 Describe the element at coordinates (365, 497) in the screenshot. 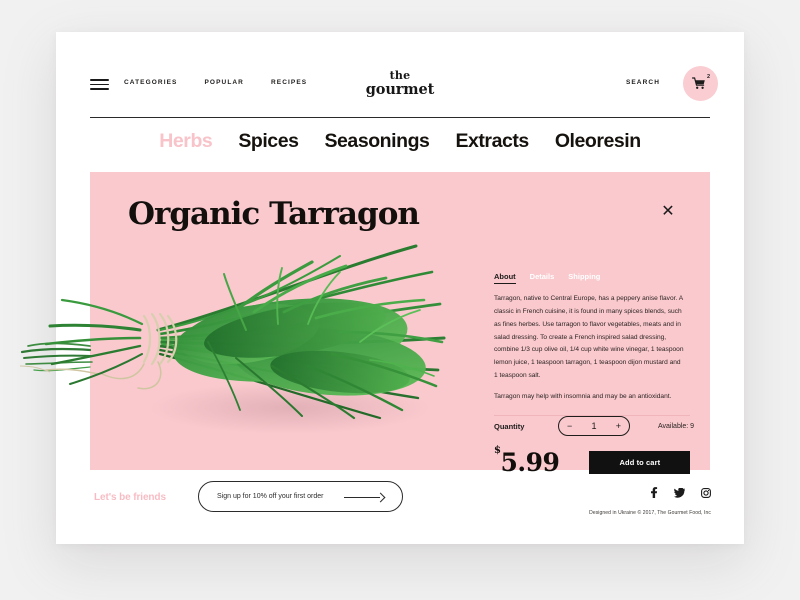

I see `arrow-right-icon` at that location.